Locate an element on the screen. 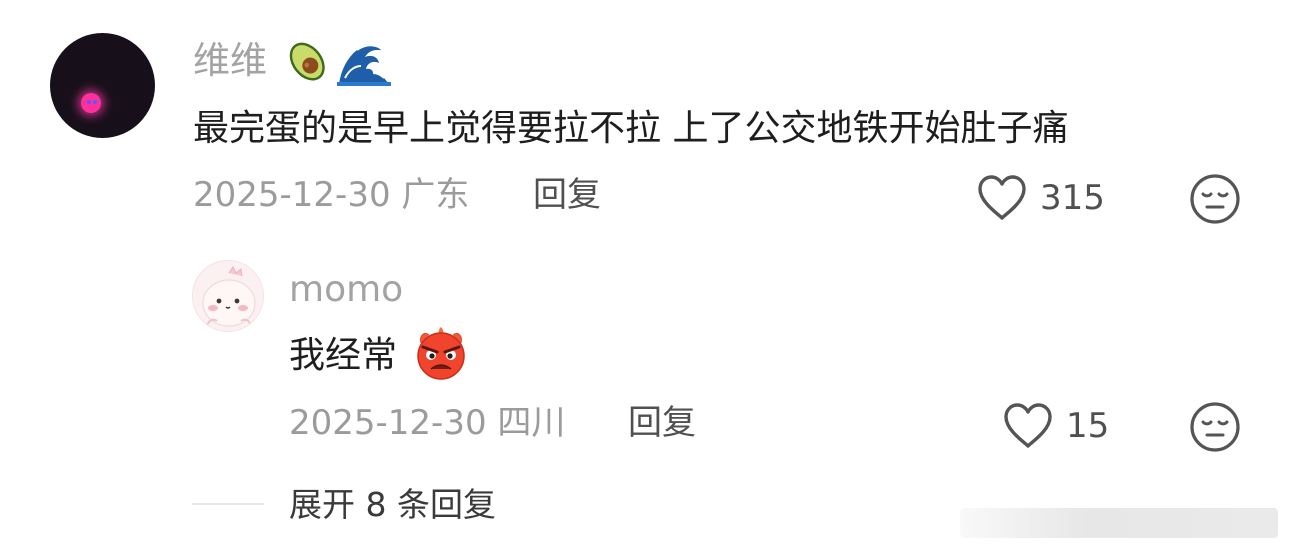 Image resolution: width=1290 pixels, height=550 pixels. comment-username: 维维 is located at coordinates (230, 60).